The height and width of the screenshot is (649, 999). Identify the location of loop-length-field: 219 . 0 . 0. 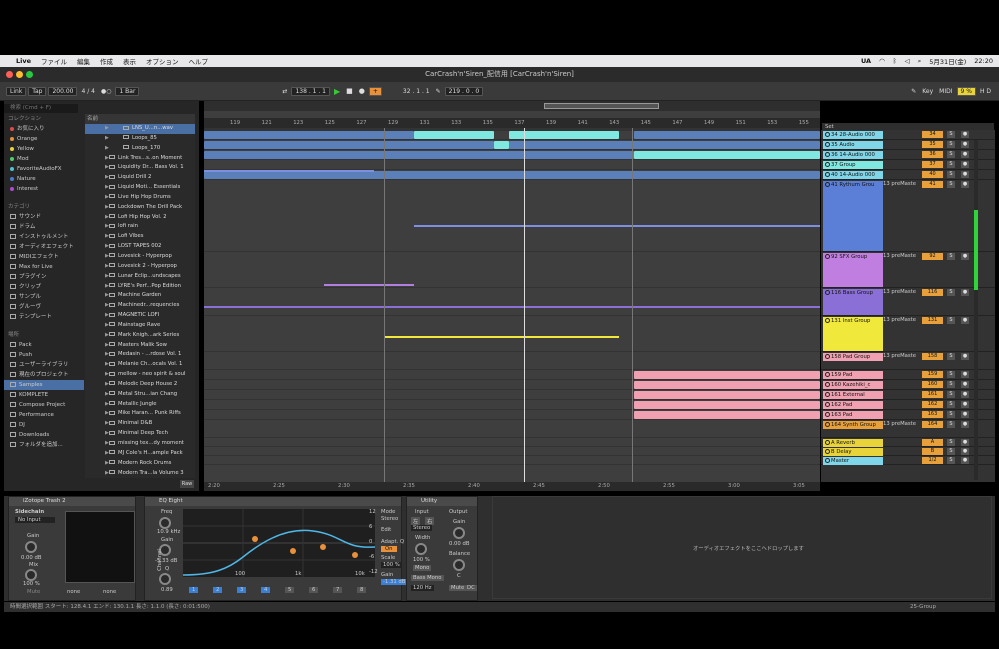
(464, 91).